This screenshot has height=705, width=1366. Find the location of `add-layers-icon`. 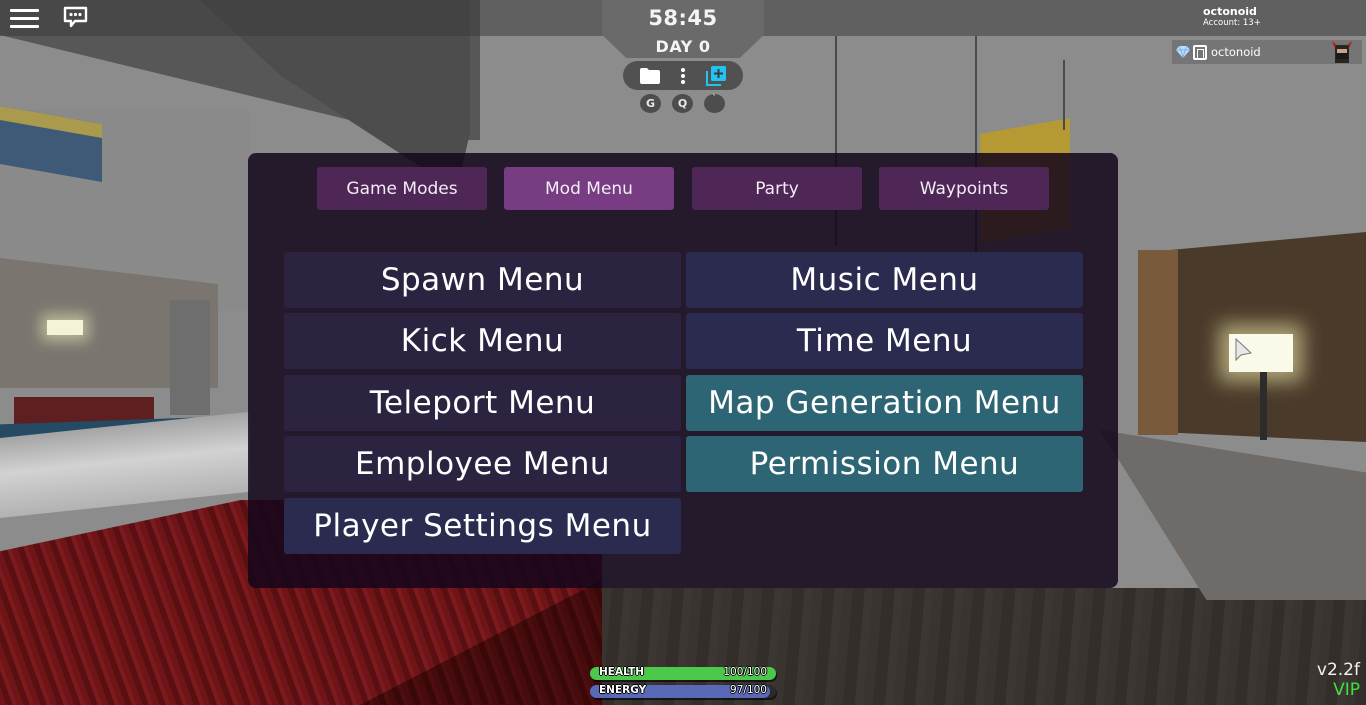

add-layers-icon is located at coordinates (716, 75).